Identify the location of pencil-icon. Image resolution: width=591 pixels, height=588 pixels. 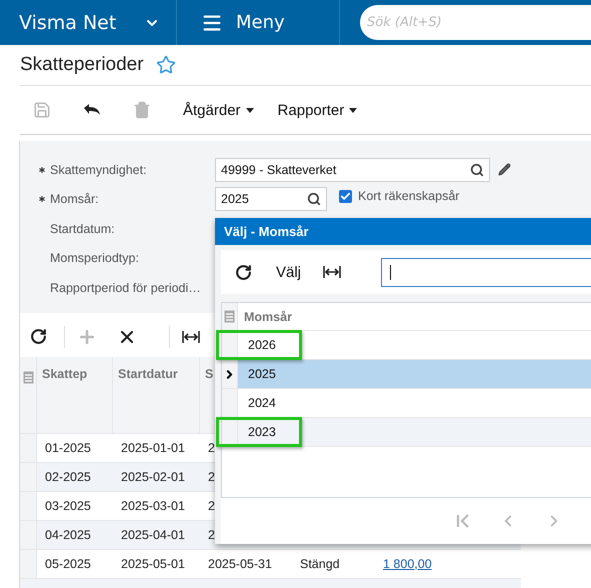
(504, 169).